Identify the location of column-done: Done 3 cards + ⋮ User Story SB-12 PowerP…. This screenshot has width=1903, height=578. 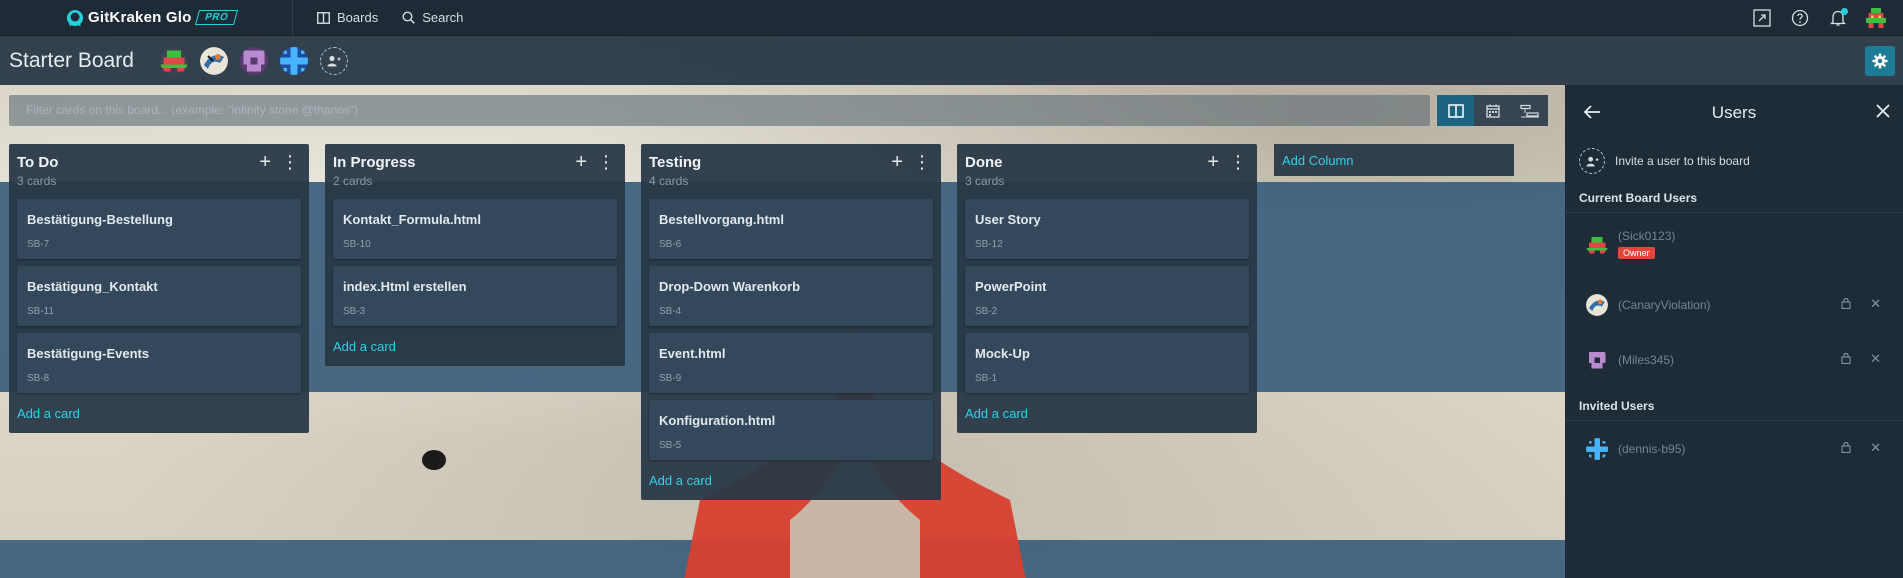
(1107, 288).